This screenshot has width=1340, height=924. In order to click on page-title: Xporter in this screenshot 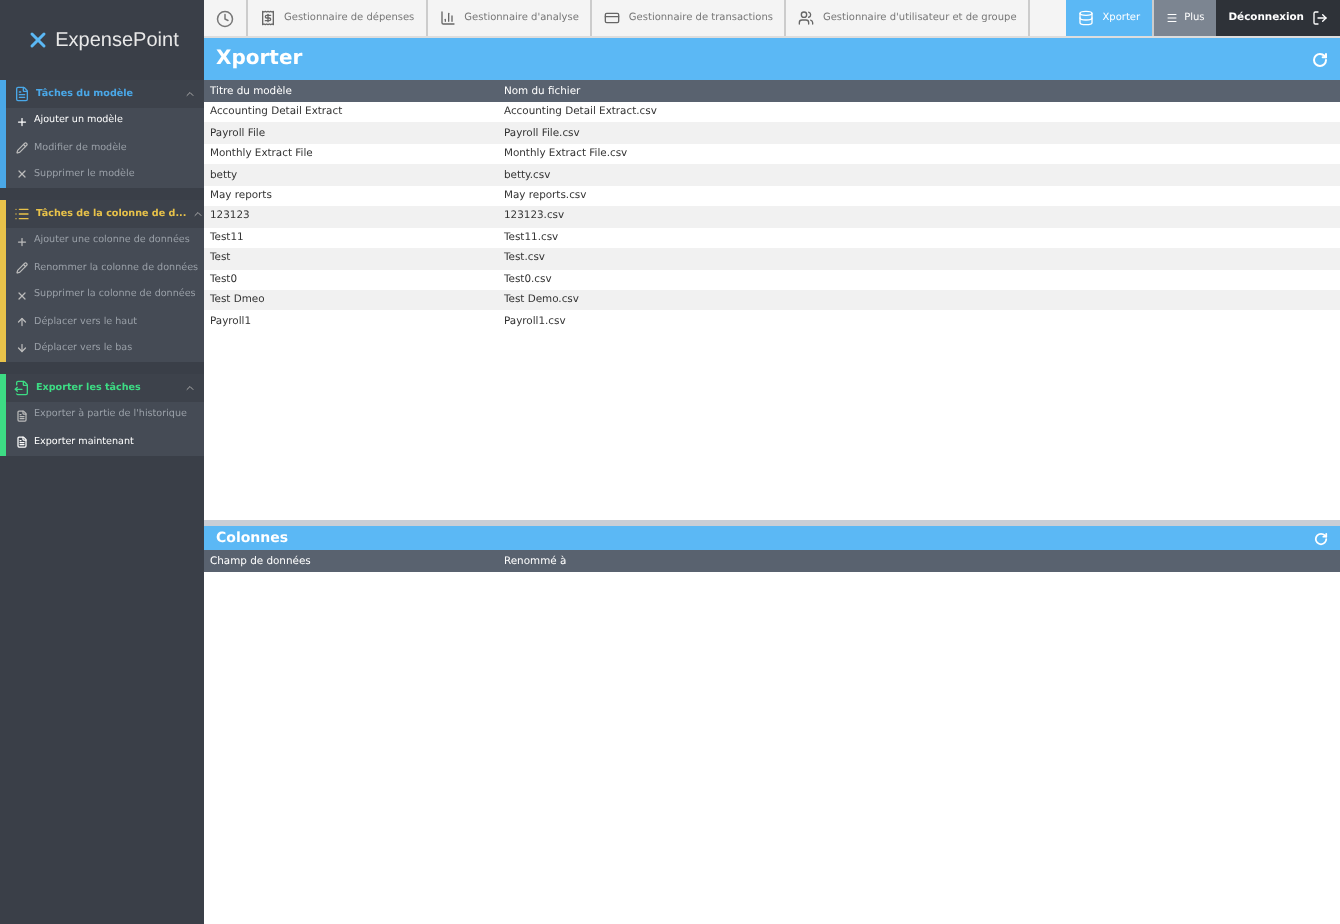, I will do `click(259, 59)`.